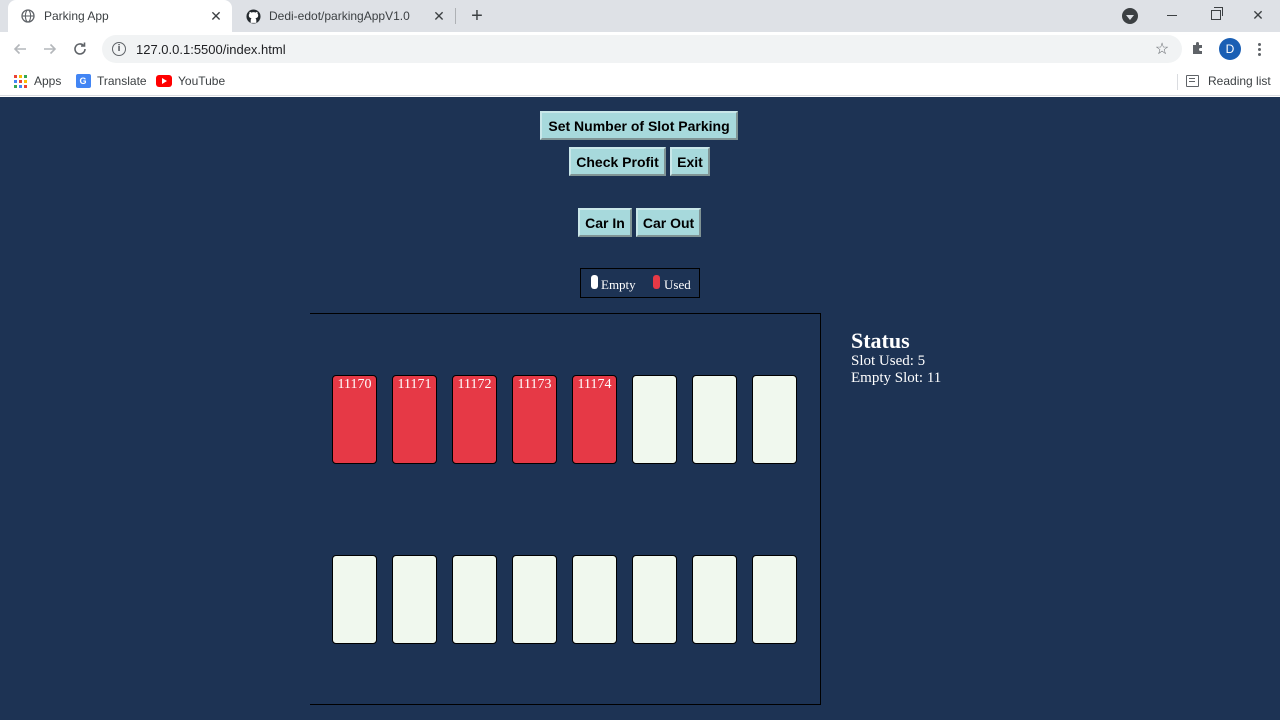 The width and height of the screenshot is (1280, 720). What do you see at coordinates (477, 16) in the screenshot?
I see `new-tab-icon: +` at bounding box center [477, 16].